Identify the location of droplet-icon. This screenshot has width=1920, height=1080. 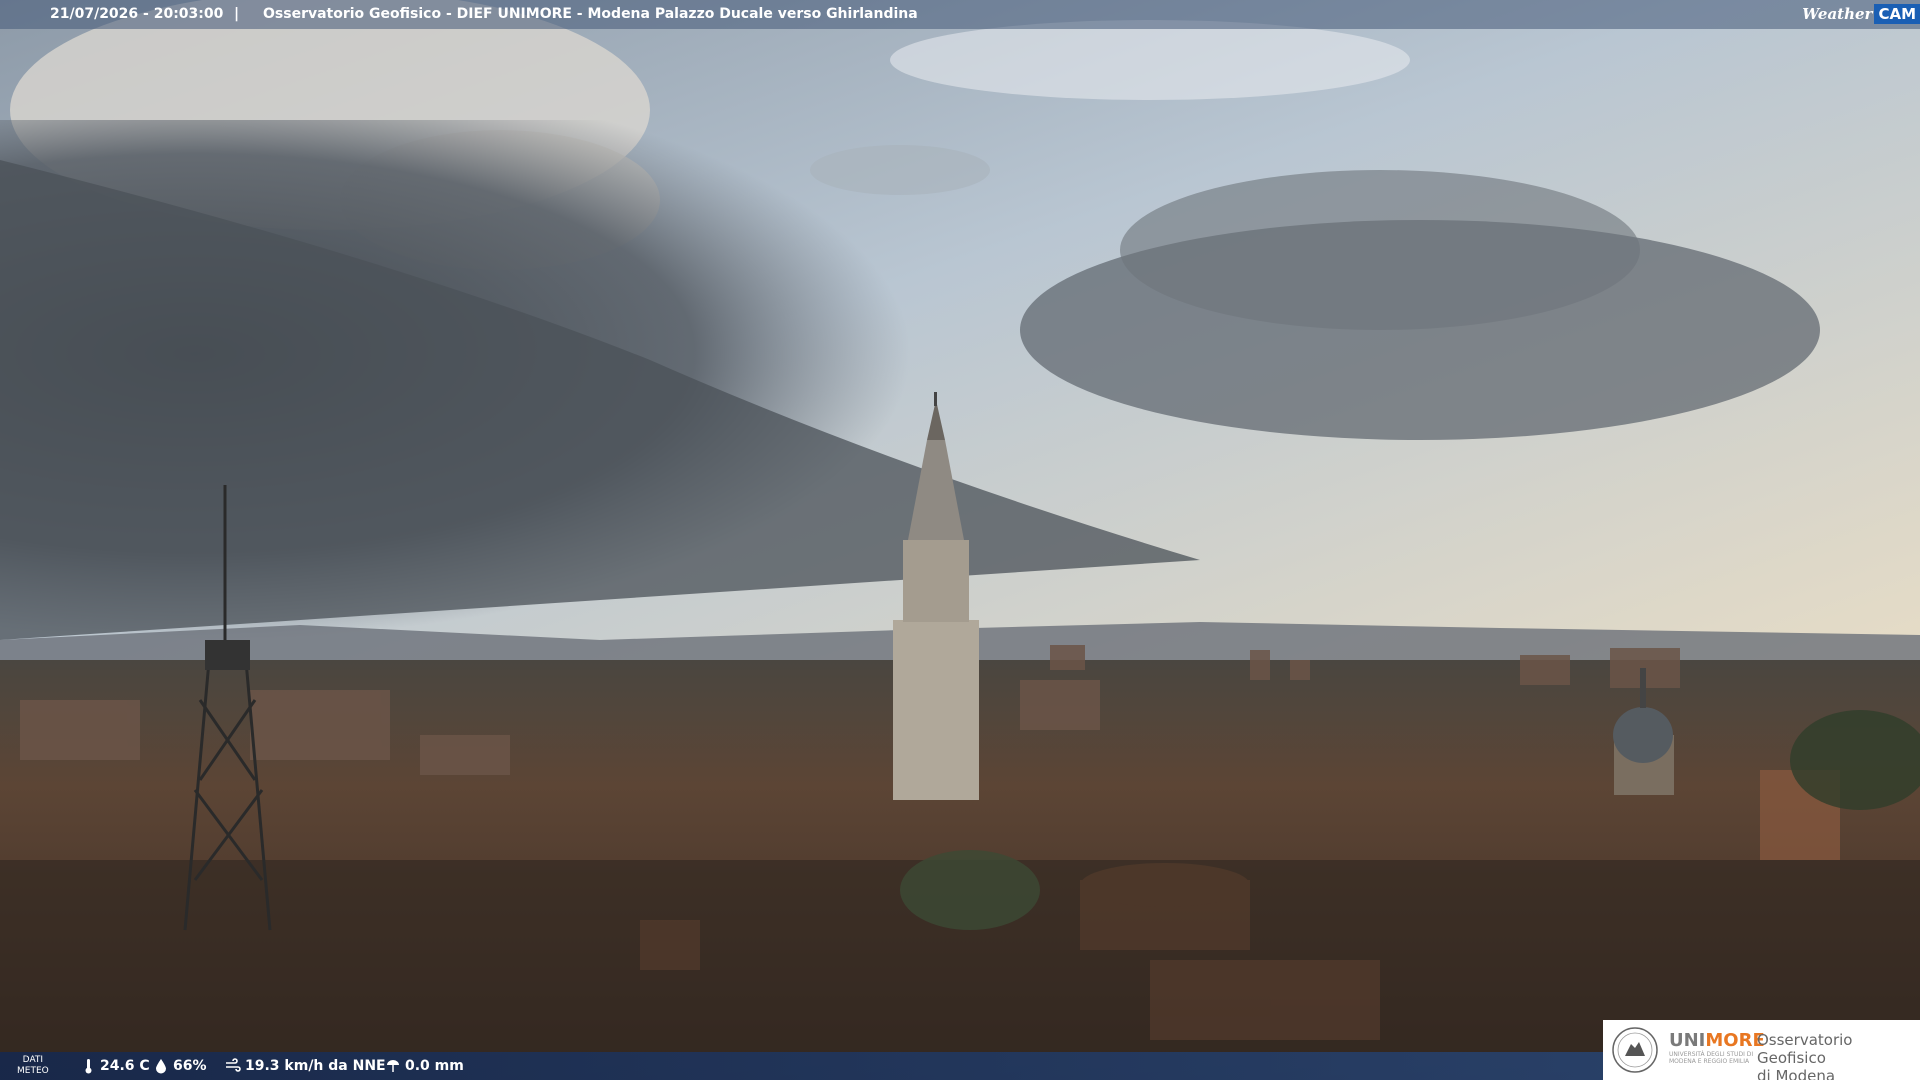
(161, 1066).